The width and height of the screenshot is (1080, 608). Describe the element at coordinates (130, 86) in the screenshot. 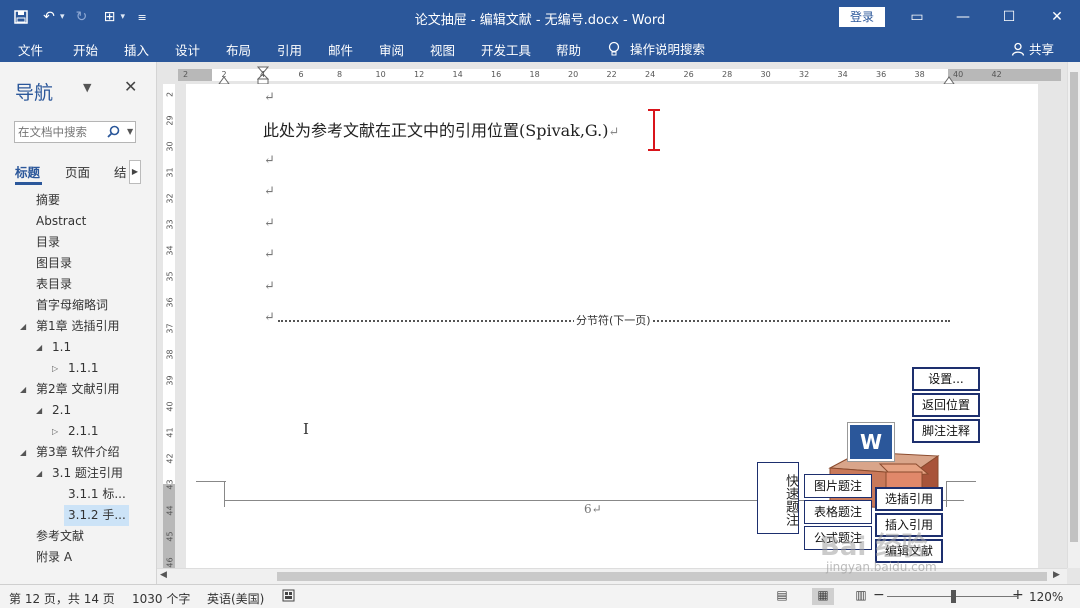

I see `close-icon: ✕` at that location.